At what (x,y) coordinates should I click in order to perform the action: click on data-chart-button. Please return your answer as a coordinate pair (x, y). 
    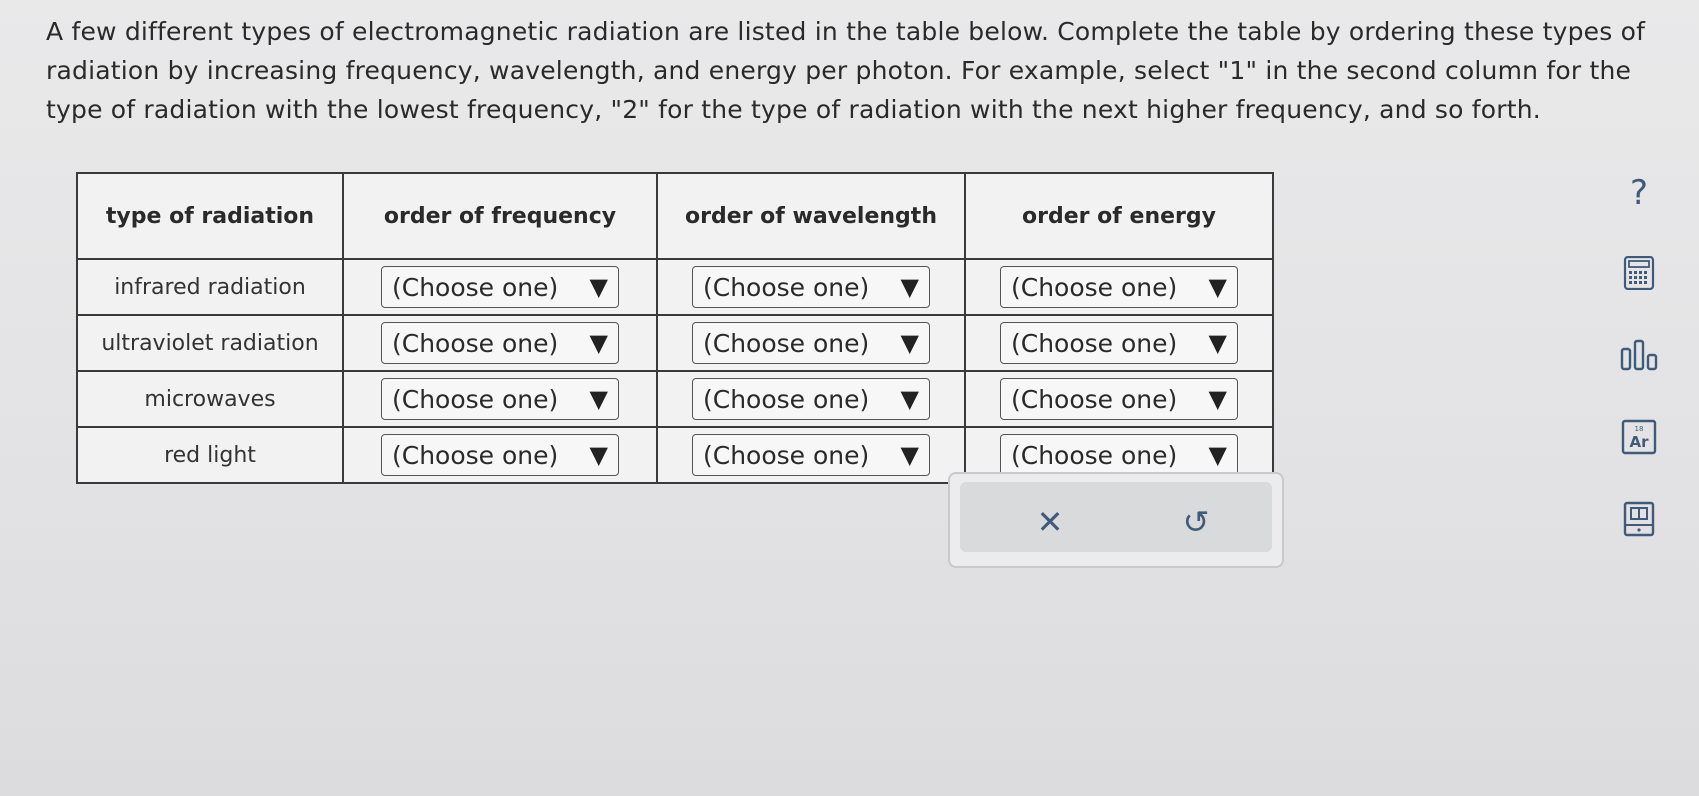
    Looking at the image, I should click on (1639, 355).